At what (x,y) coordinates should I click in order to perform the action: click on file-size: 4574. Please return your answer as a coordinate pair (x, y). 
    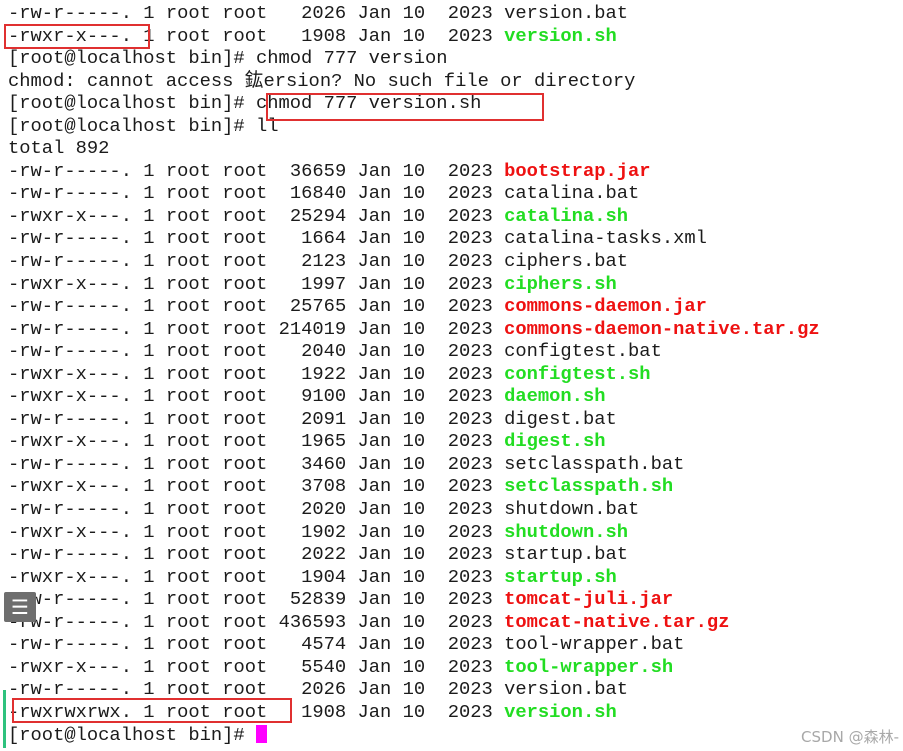
    Looking at the image, I should click on (324, 644).